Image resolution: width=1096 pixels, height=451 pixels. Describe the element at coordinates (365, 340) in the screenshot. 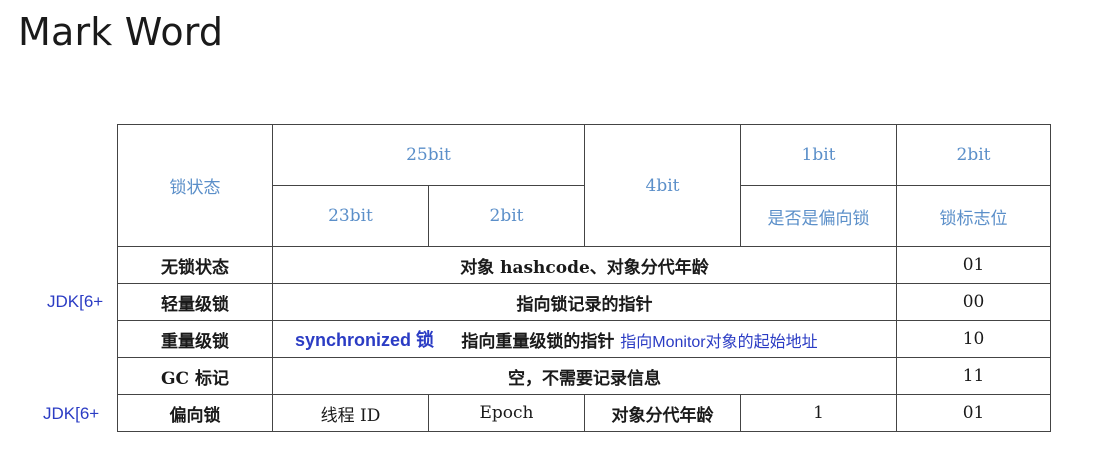

I see `synchronized-annotation: synchronized 锁` at that location.